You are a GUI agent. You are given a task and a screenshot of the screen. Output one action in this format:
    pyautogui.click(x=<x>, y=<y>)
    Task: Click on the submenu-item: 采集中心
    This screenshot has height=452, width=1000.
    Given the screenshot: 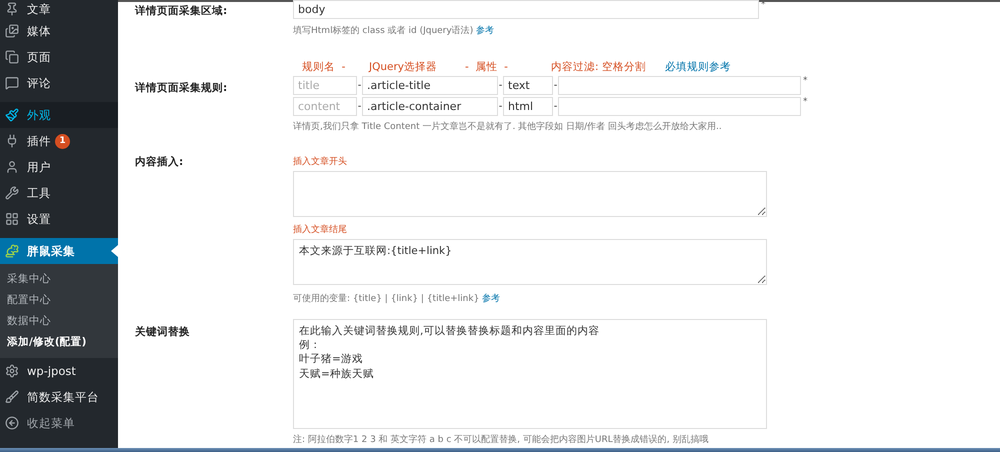 What is the action you would take?
    pyautogui.click(x=59, y=278)
    